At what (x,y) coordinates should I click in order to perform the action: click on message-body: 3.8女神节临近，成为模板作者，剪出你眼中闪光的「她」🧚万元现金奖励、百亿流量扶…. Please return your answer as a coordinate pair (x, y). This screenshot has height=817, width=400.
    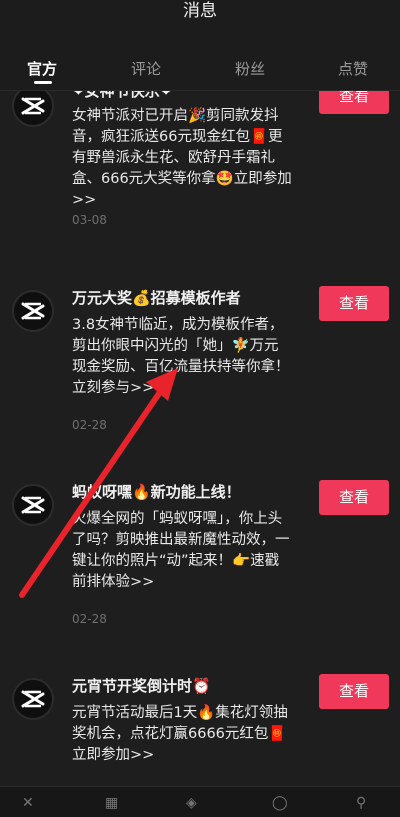
    Looking at the image, I should click on (182, 357).